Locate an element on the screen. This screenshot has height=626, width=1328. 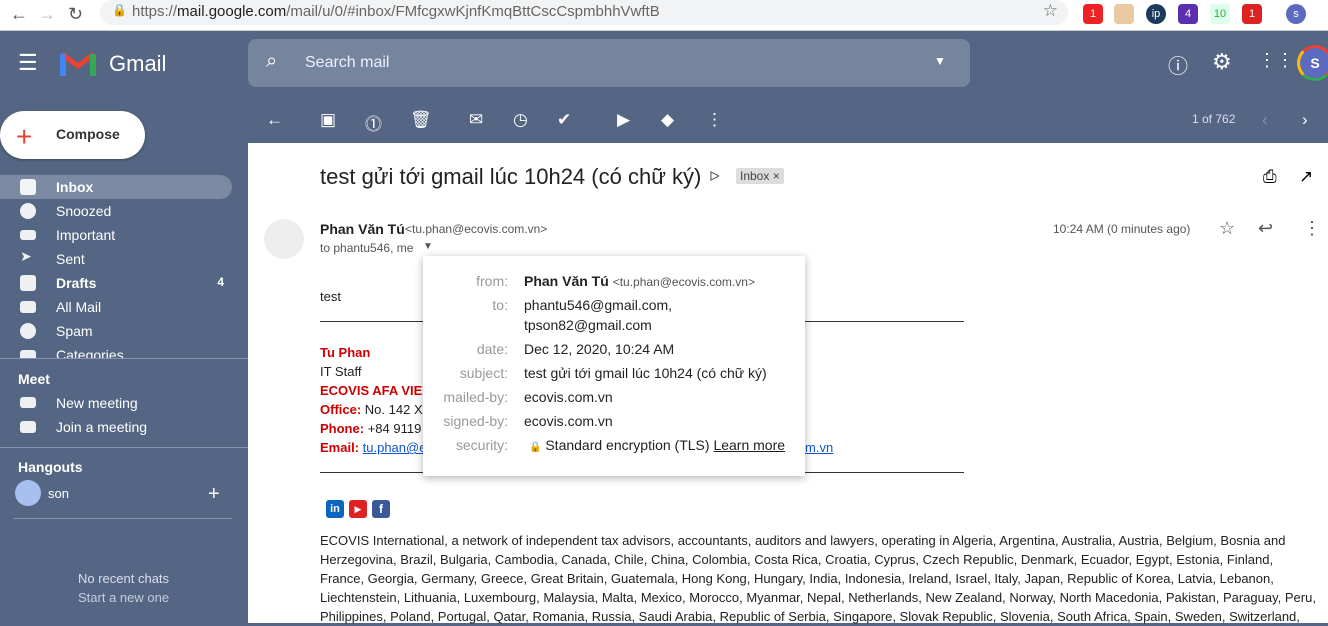
search-input: ⌕ Search mail ▼ is located at coordinates (609, 63).